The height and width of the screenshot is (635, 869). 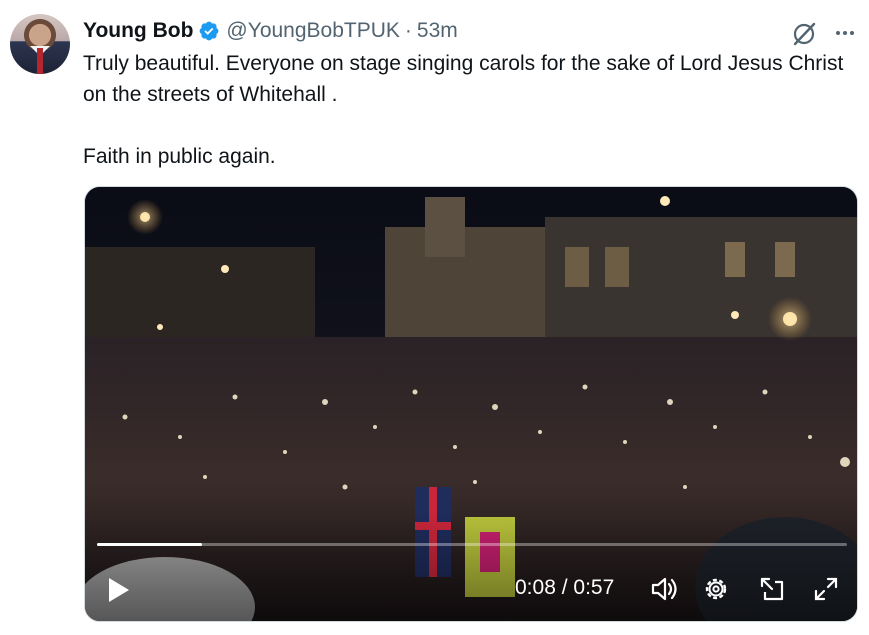 I want to click on play-icon, so click(x=118, y=590).